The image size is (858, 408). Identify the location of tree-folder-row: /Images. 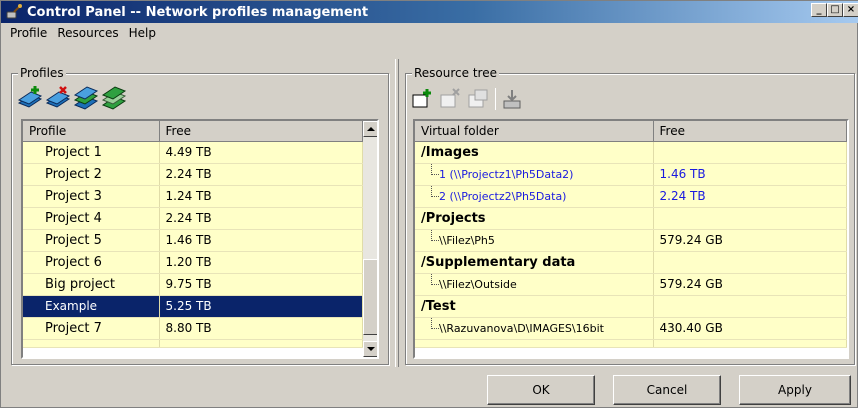
(631, 152).